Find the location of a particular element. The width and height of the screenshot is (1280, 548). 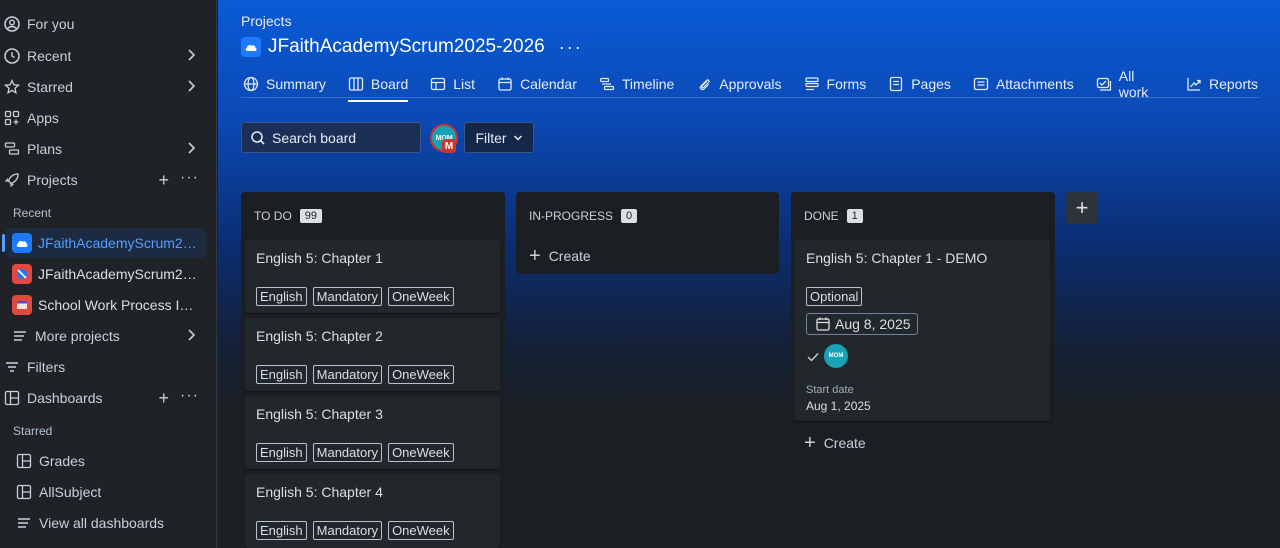

tab-label: Summary is located at coordinates (296, 84).